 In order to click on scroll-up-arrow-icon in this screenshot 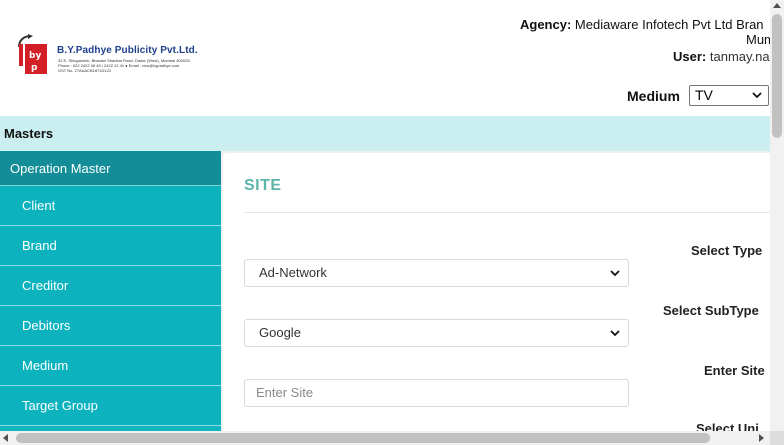, I will do `click(777, 5)`.